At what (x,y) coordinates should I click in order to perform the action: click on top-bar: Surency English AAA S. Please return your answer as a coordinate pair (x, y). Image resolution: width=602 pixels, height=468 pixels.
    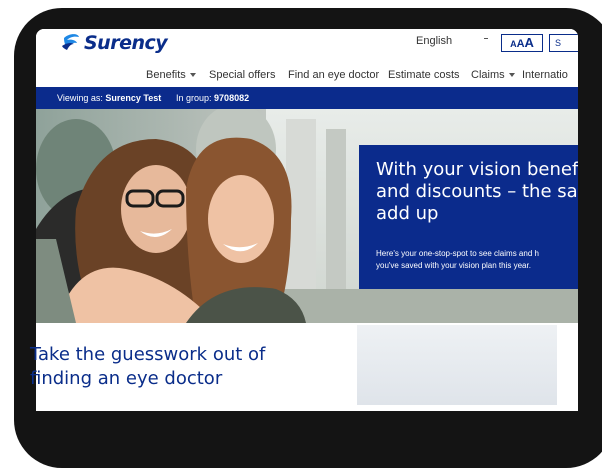
    Looking at the image, I should click on (307, 44).